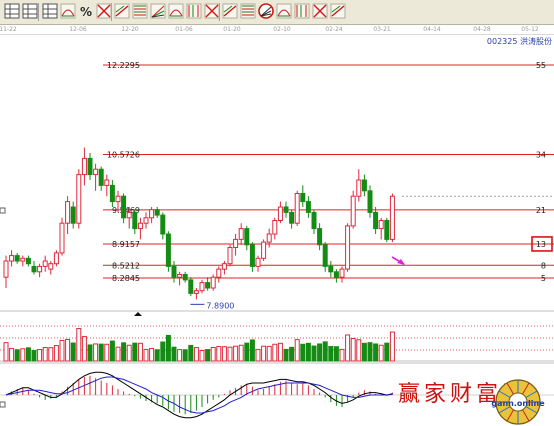 The width and height of the screenshot is (554, 426). I want to click on fibonacci-retracement-icon, so click(158, 11).